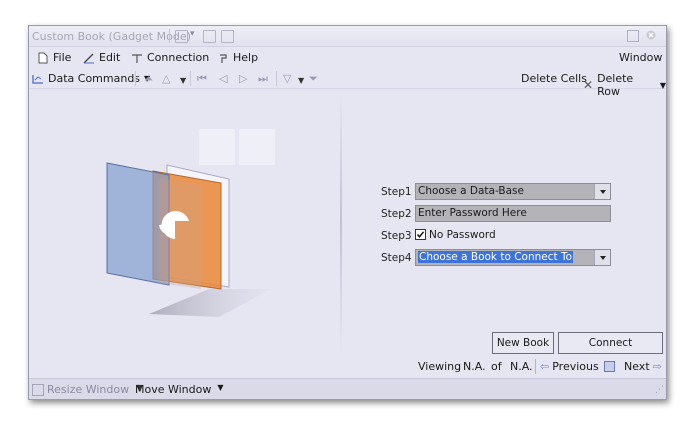 Image resolution: width=692 pixels, height=421 pixels. I want to click on delete-row-button: ✕ Delete Row ▼, so click(624, 85).